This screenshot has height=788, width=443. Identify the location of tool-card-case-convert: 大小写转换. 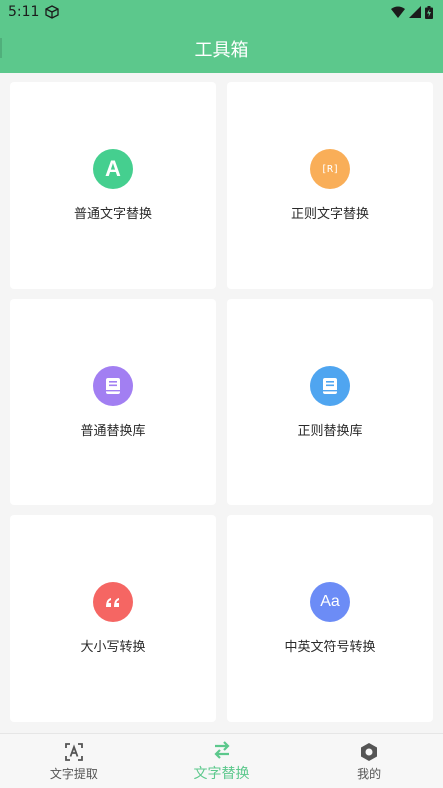
(113, 618).